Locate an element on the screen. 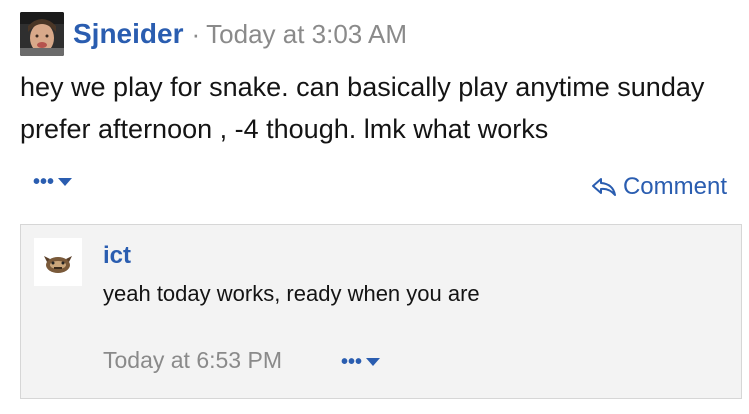 This screenshot has height=414, width=749. avatar is located at coordinates (42, 34).